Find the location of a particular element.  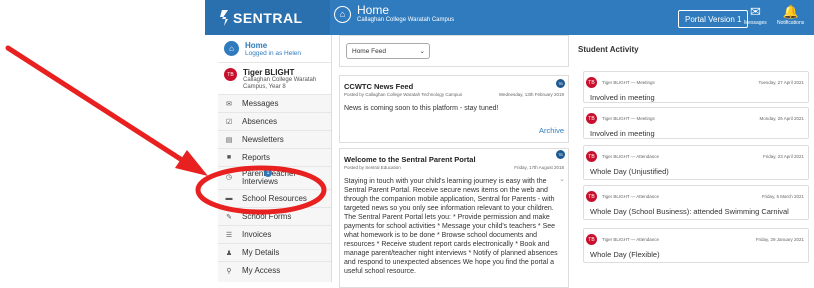

newspaper-icon: ▤ is located at coordinates (229, 140).